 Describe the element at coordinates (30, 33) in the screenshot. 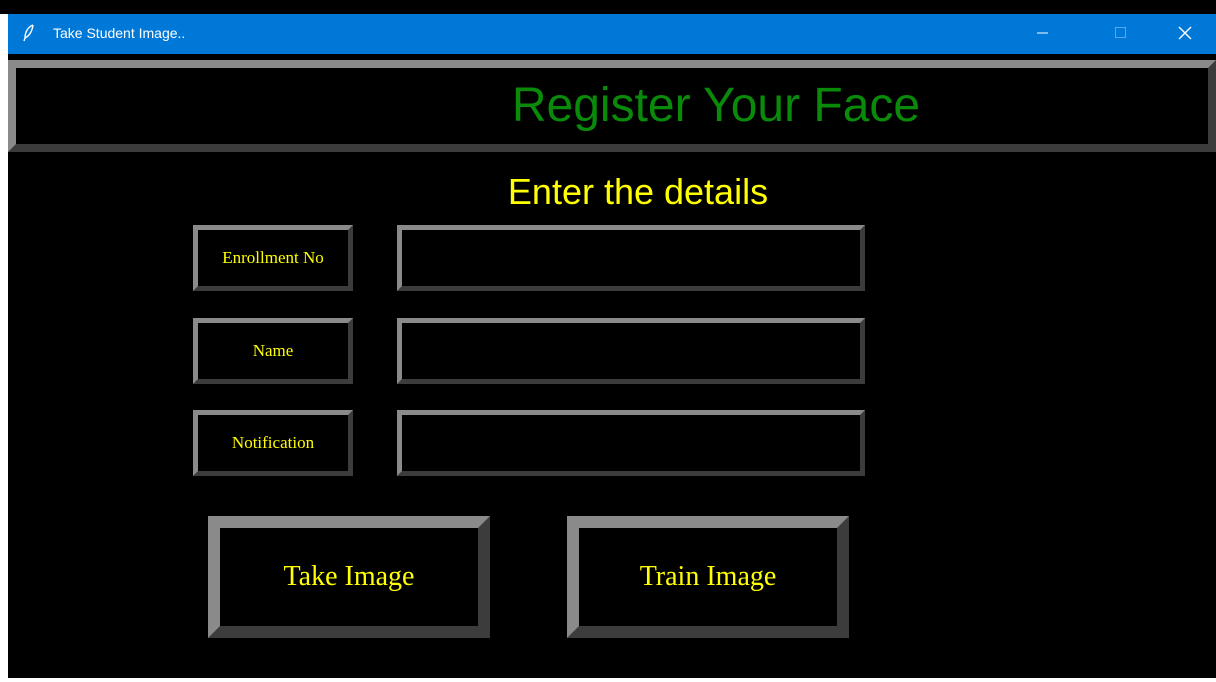

I see `feather-icon` at that location.